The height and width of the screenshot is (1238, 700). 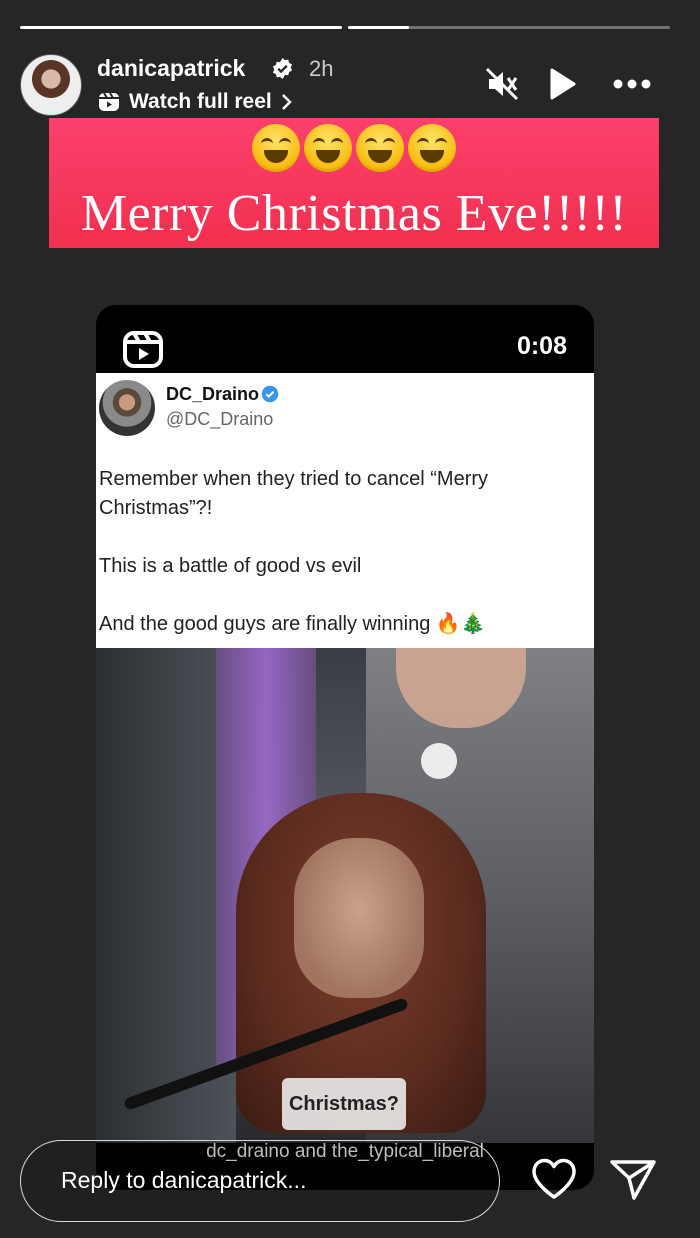 I want to click on reels-icon, so click(x=143, y=349).